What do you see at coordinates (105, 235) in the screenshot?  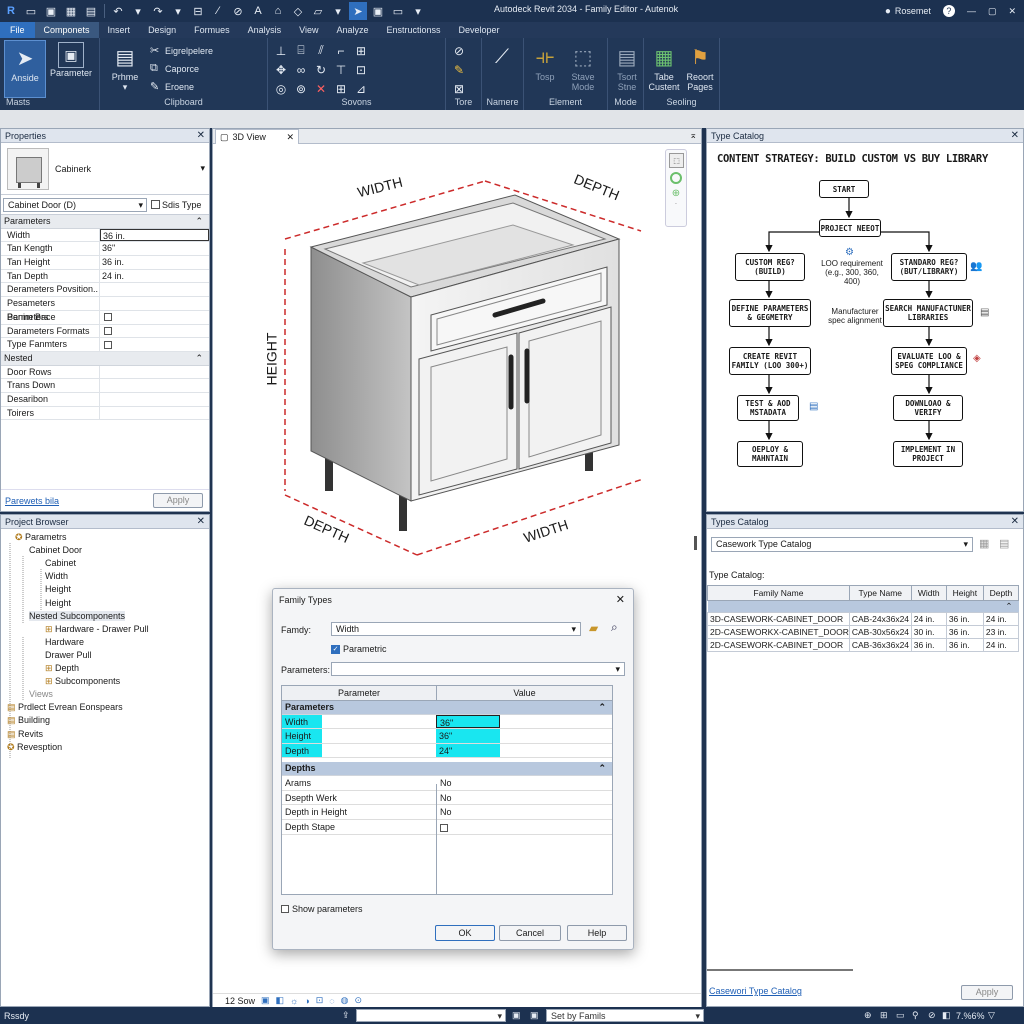 I see `property-row: Width 36 in.` at bounding box center [105, 235].